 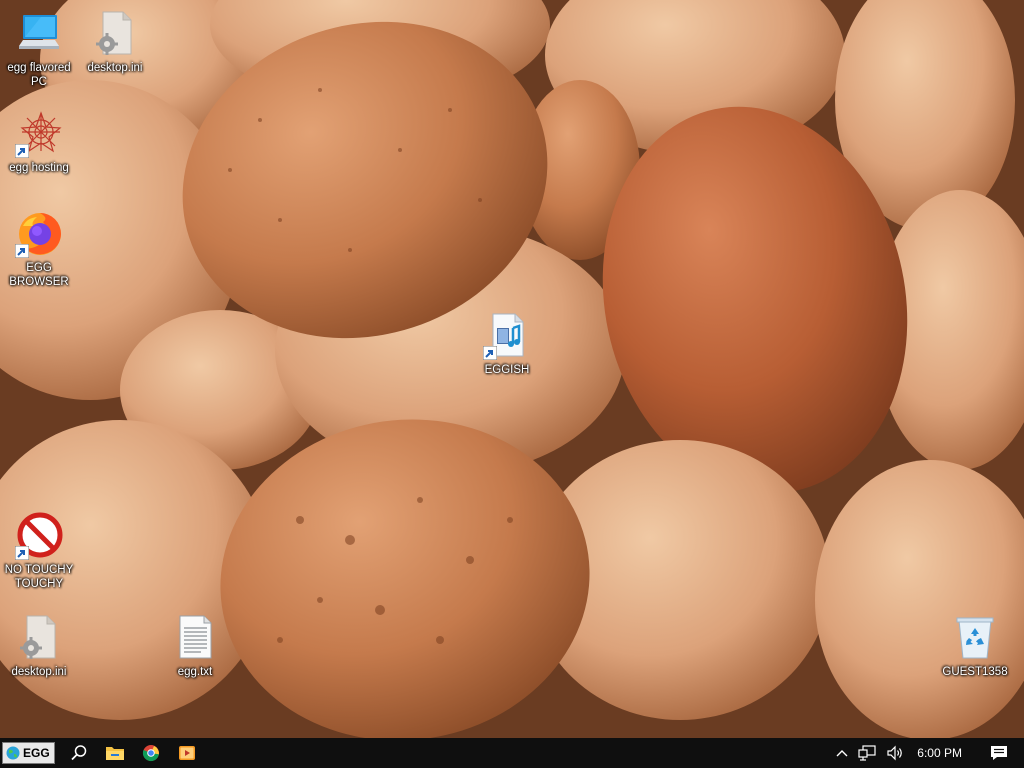 What do you see at coordinates (39, 134) in the screenshot?
I see `egg-hosting-icon` at bounding box center [39, 134].